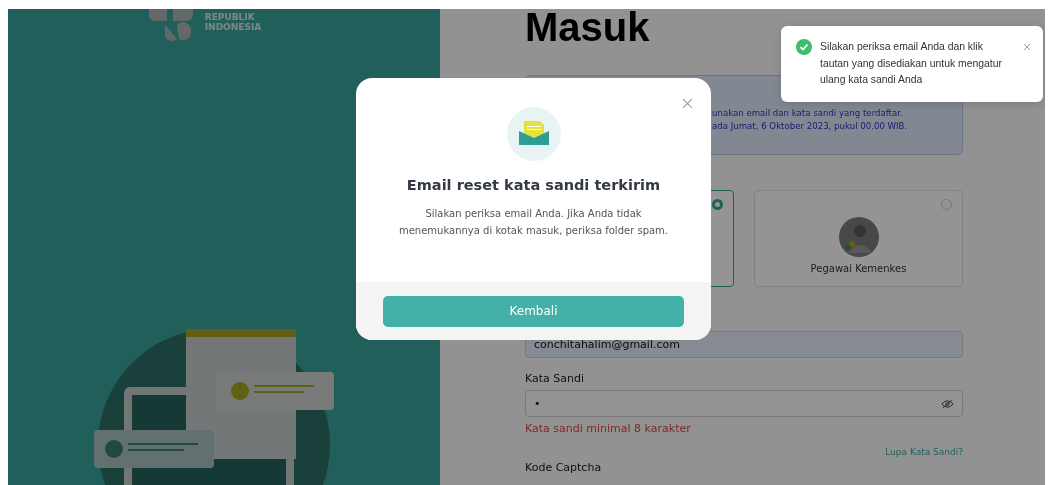 The width and height of the screenshot is (1051, 485). I want to click on password-label: Kata Sandi, so click(555, 378).